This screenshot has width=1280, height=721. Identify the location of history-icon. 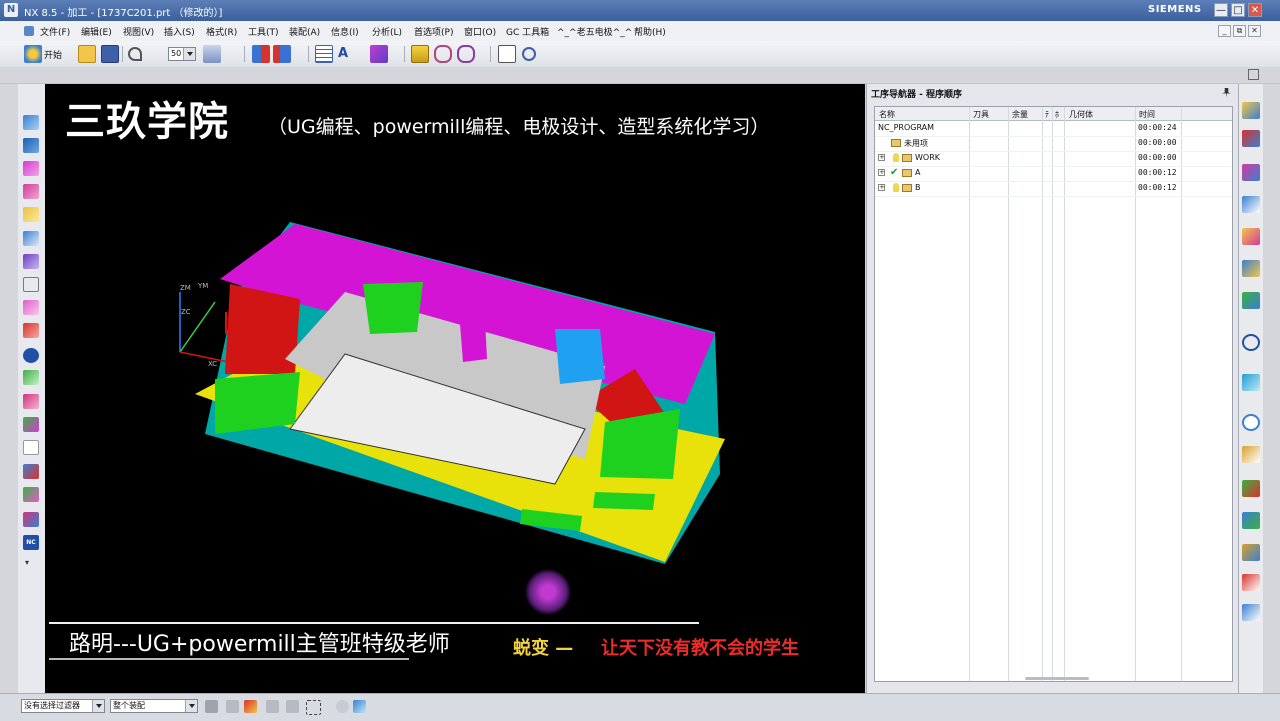
(1251, 382).